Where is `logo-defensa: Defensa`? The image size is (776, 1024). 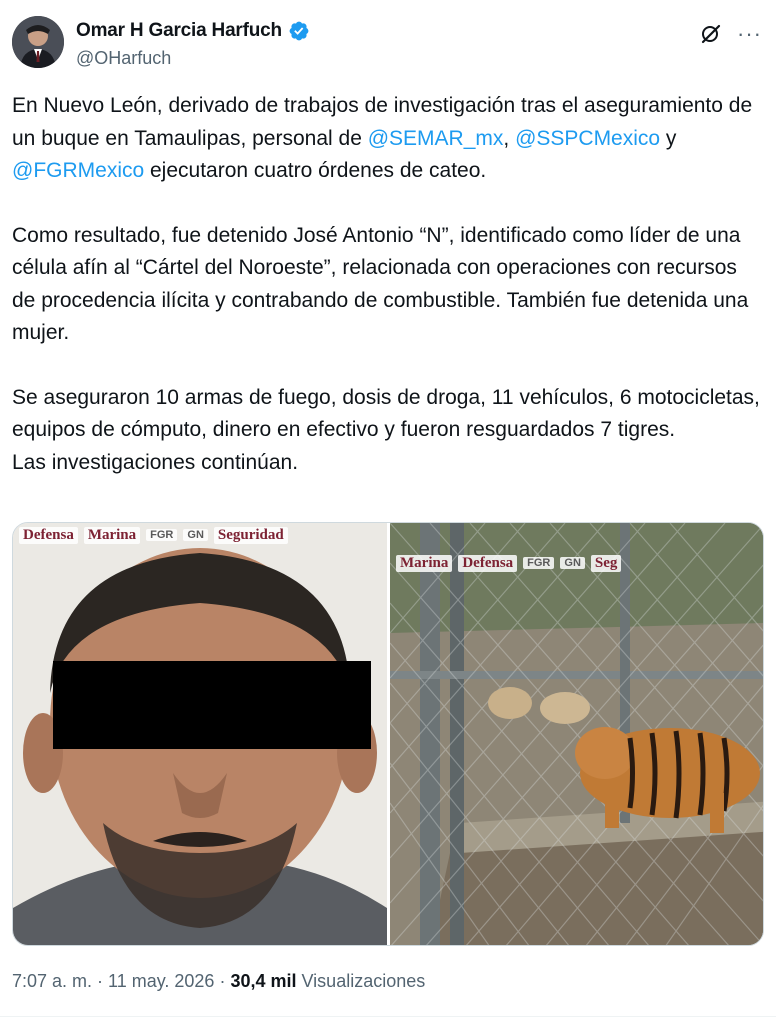
logo-defensa: Defensa is located at coordinates (48, 535).